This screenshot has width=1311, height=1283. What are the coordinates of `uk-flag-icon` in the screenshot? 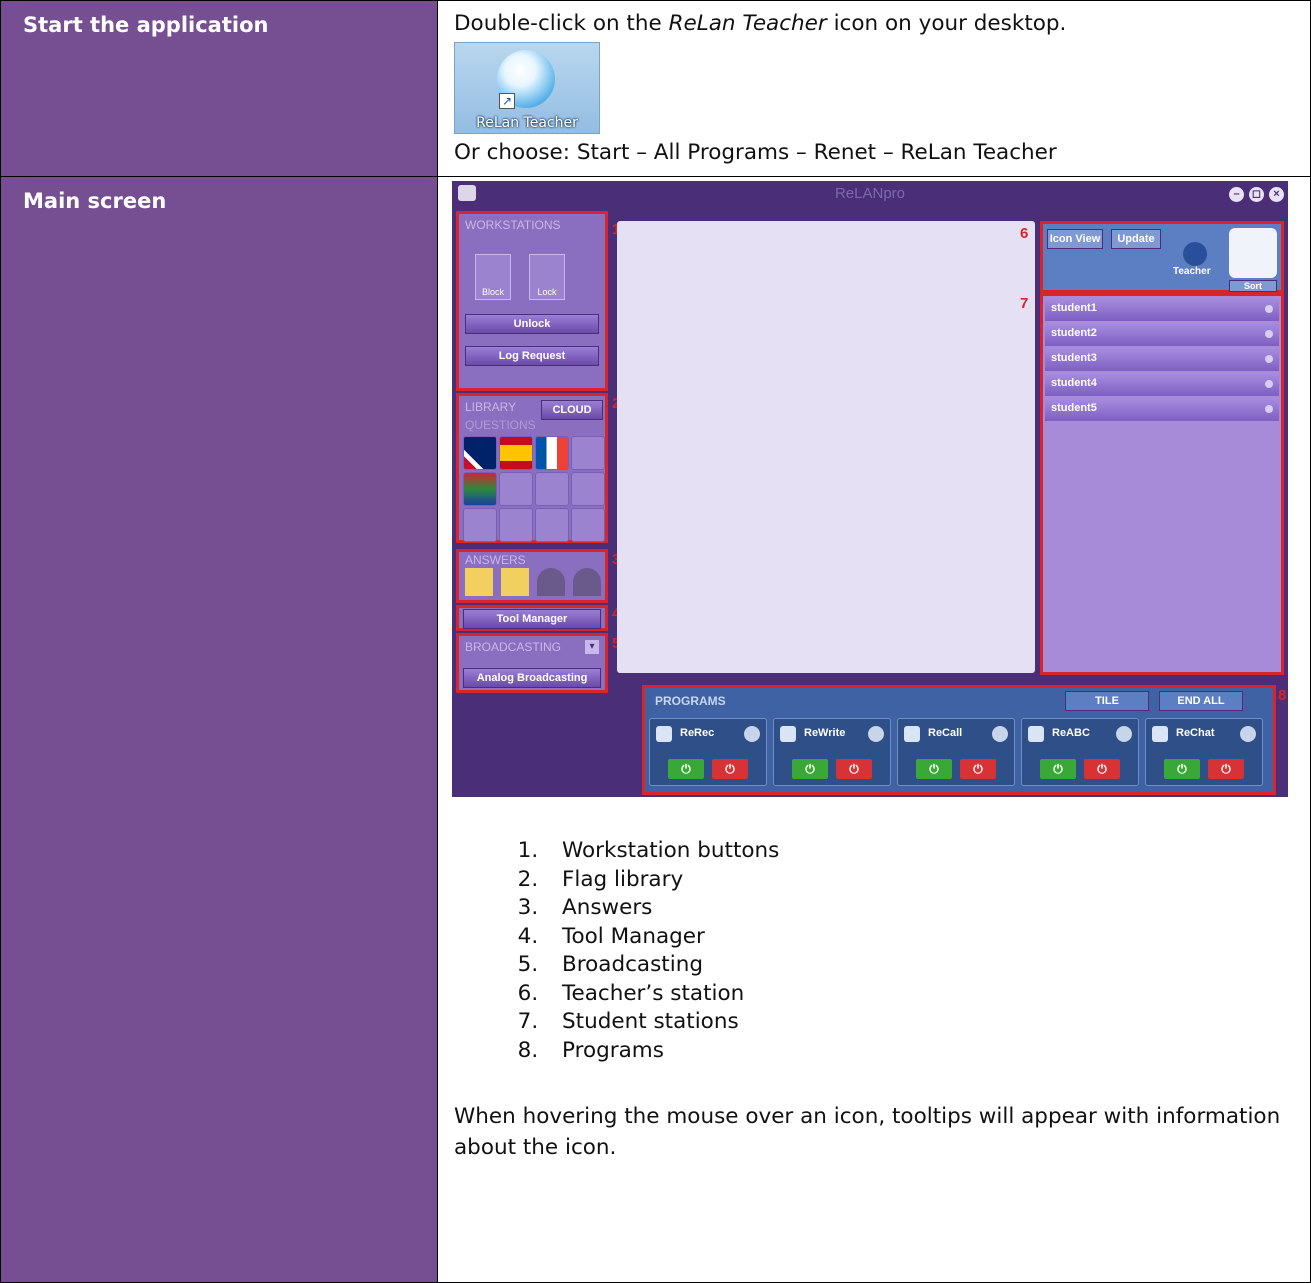 It's located at (480, 453).